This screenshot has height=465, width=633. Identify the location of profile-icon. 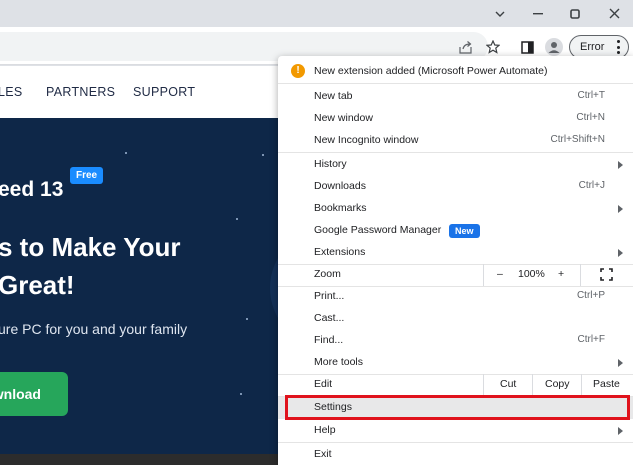
(554, 47).